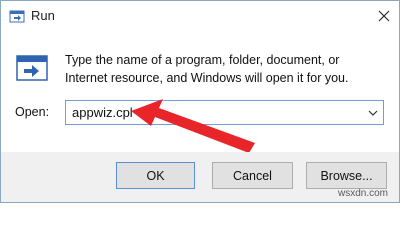  I want to click on cancel-button: Cancel, so click(252, 175).